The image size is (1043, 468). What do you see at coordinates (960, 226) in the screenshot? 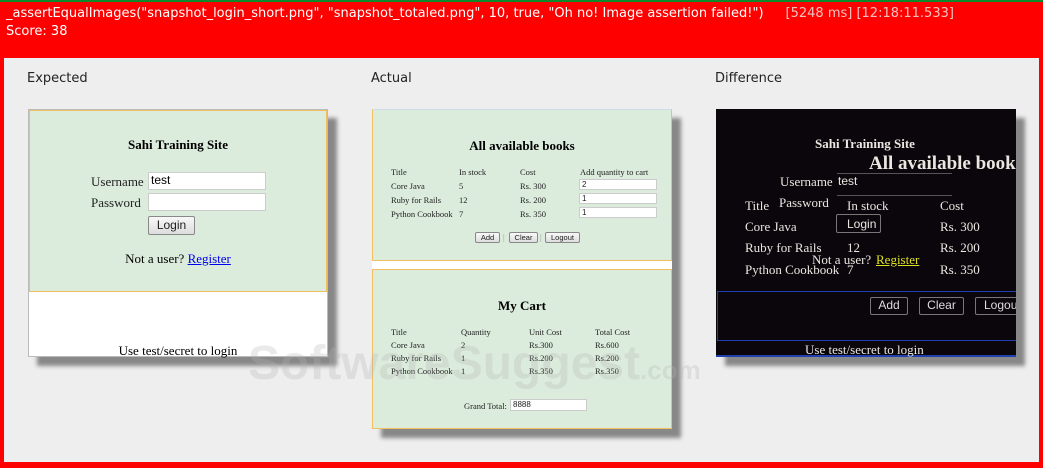
I see `diff-row: Rs. 300` at bounding box center [960, 226].